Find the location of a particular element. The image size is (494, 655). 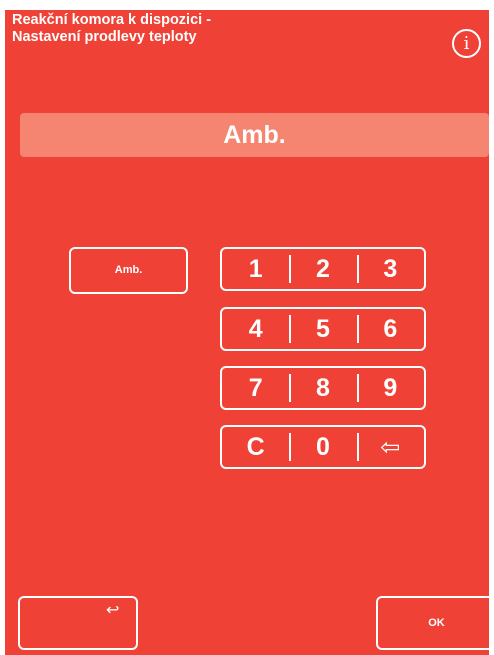

back-button: ↩ is located at coordinates (78, 623).